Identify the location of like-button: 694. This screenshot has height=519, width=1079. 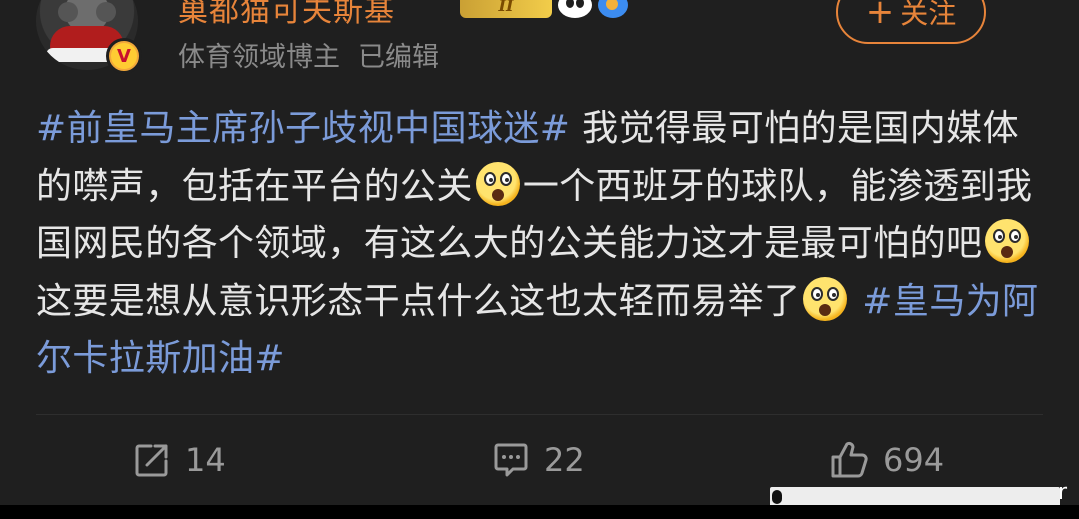
(886, 460).